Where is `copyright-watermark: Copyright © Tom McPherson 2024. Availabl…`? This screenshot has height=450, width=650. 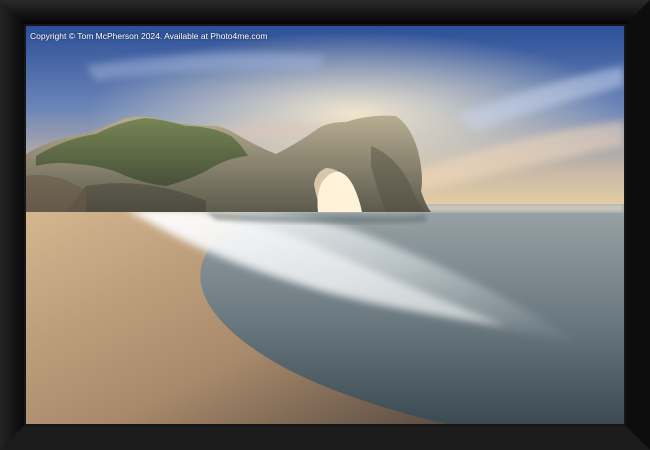
copyright-watermark: Copyright © Tom McPherson 2024. Availabl… is located at coordinates (149, 36).